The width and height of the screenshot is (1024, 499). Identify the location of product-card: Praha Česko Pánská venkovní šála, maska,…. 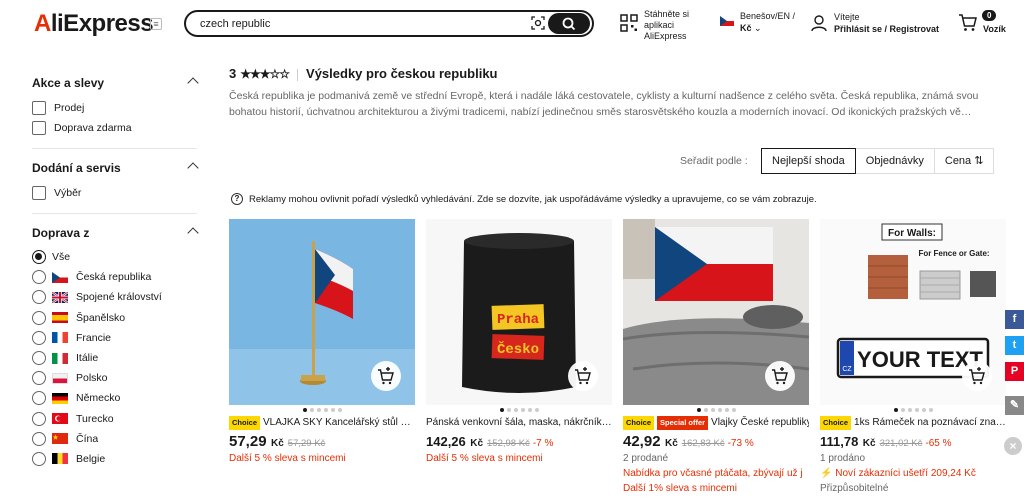
(519, 359).